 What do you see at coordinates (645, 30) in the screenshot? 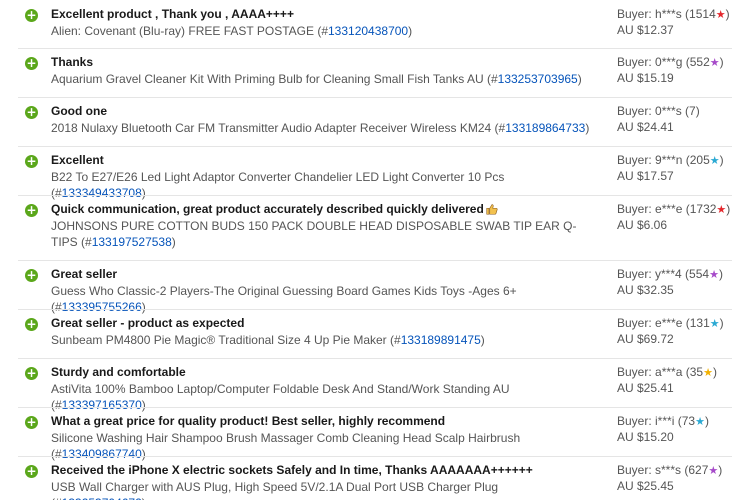
I see `item-price: AU $12.37` at bounding box center [645, 30].